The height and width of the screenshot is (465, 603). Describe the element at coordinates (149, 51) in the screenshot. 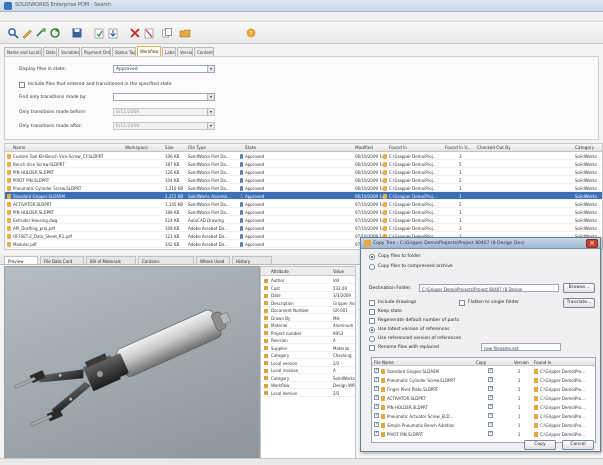

I see `tab-workflow: Workflow` at that location.